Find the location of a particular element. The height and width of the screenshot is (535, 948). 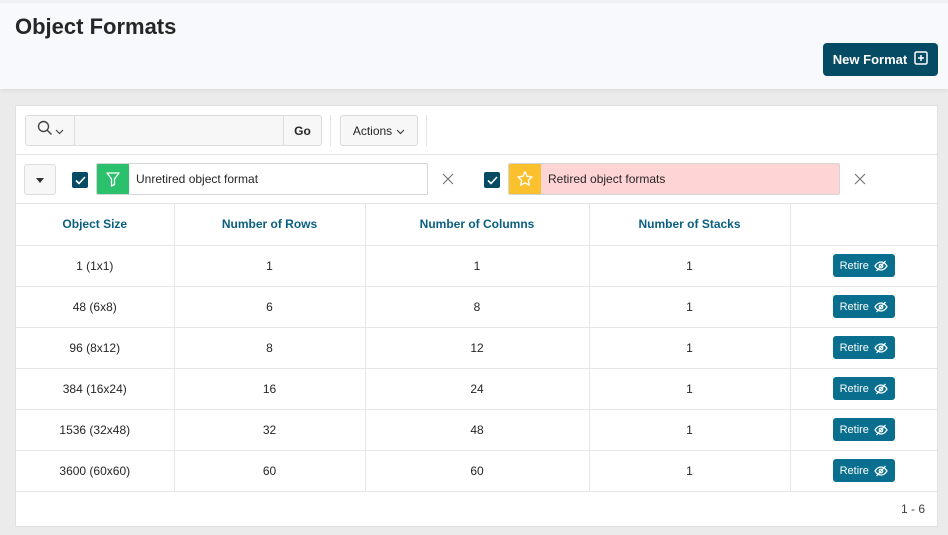

actions-label: Actions is located at coordinates (372, 130).